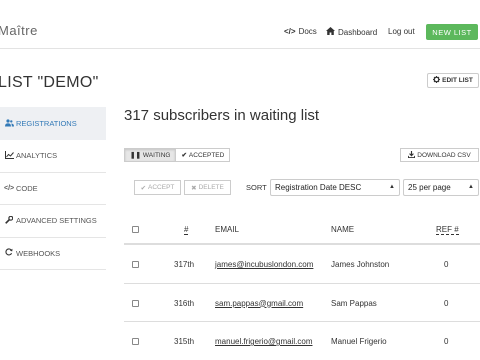  What do you see at coordinates (330, 32) in the screenshot?
I see `home-icon` at bounding box center [330, 32].